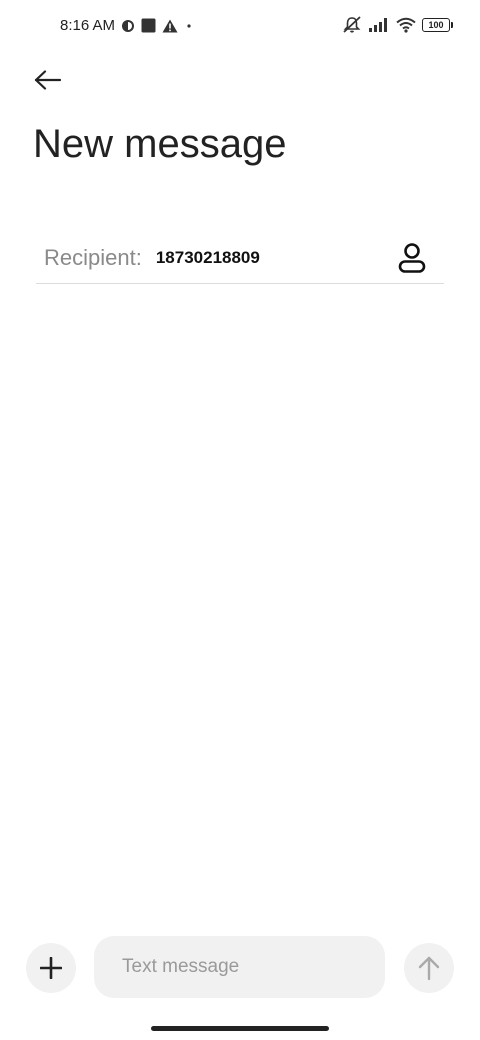 Image resolution: width=480 pixels, height=1040 pixels. I want to click on person-icon, so click(412, 258).